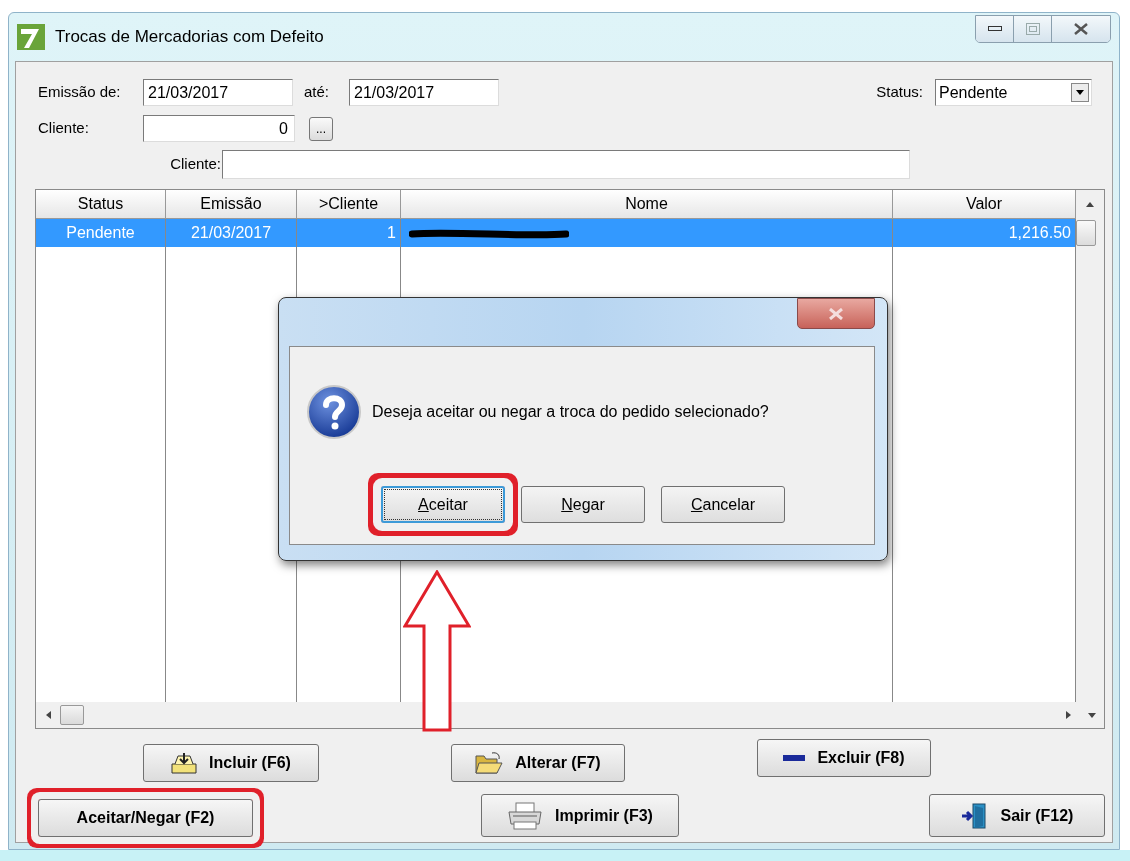 This screenshot has height=861, width=1130. I want to click on window-title: Trocas de Mercadorias com Defeito, so click(189, 37).